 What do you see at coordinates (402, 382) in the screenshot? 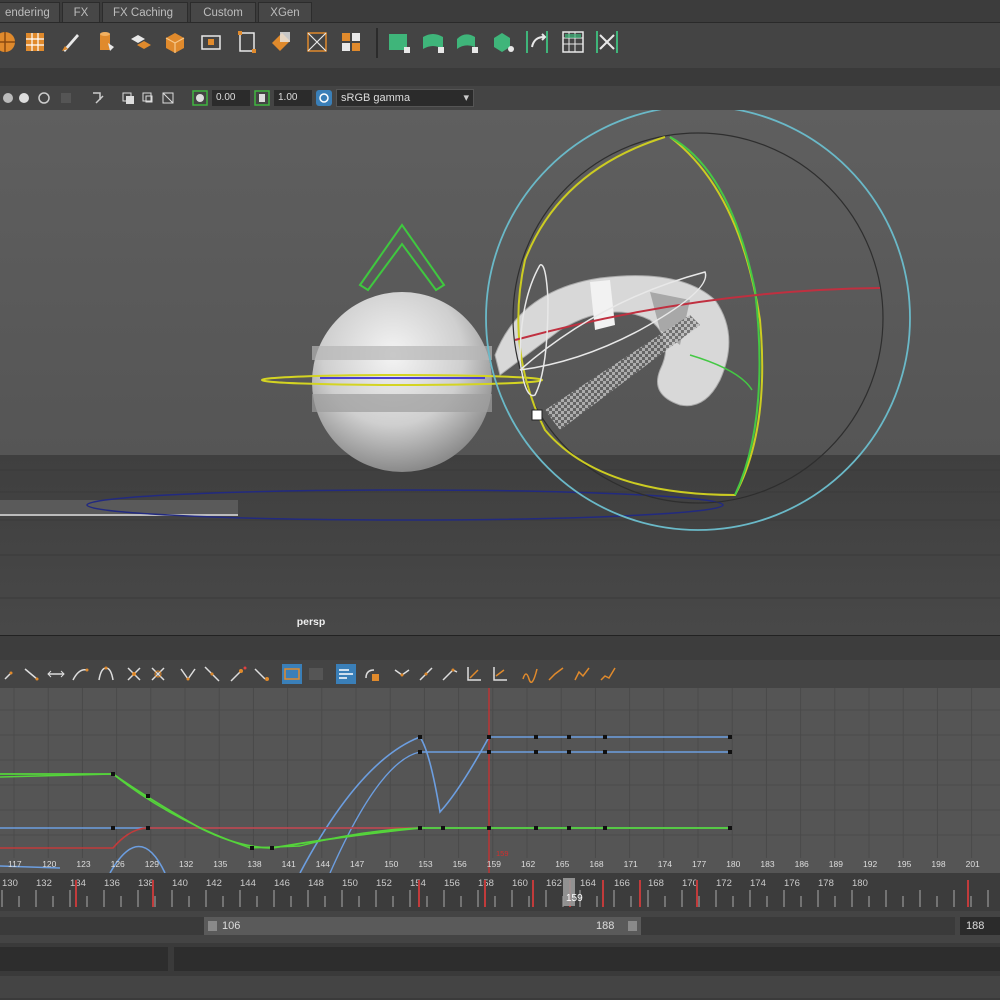
I see `sphere-object` at bounding box center [402, 382].